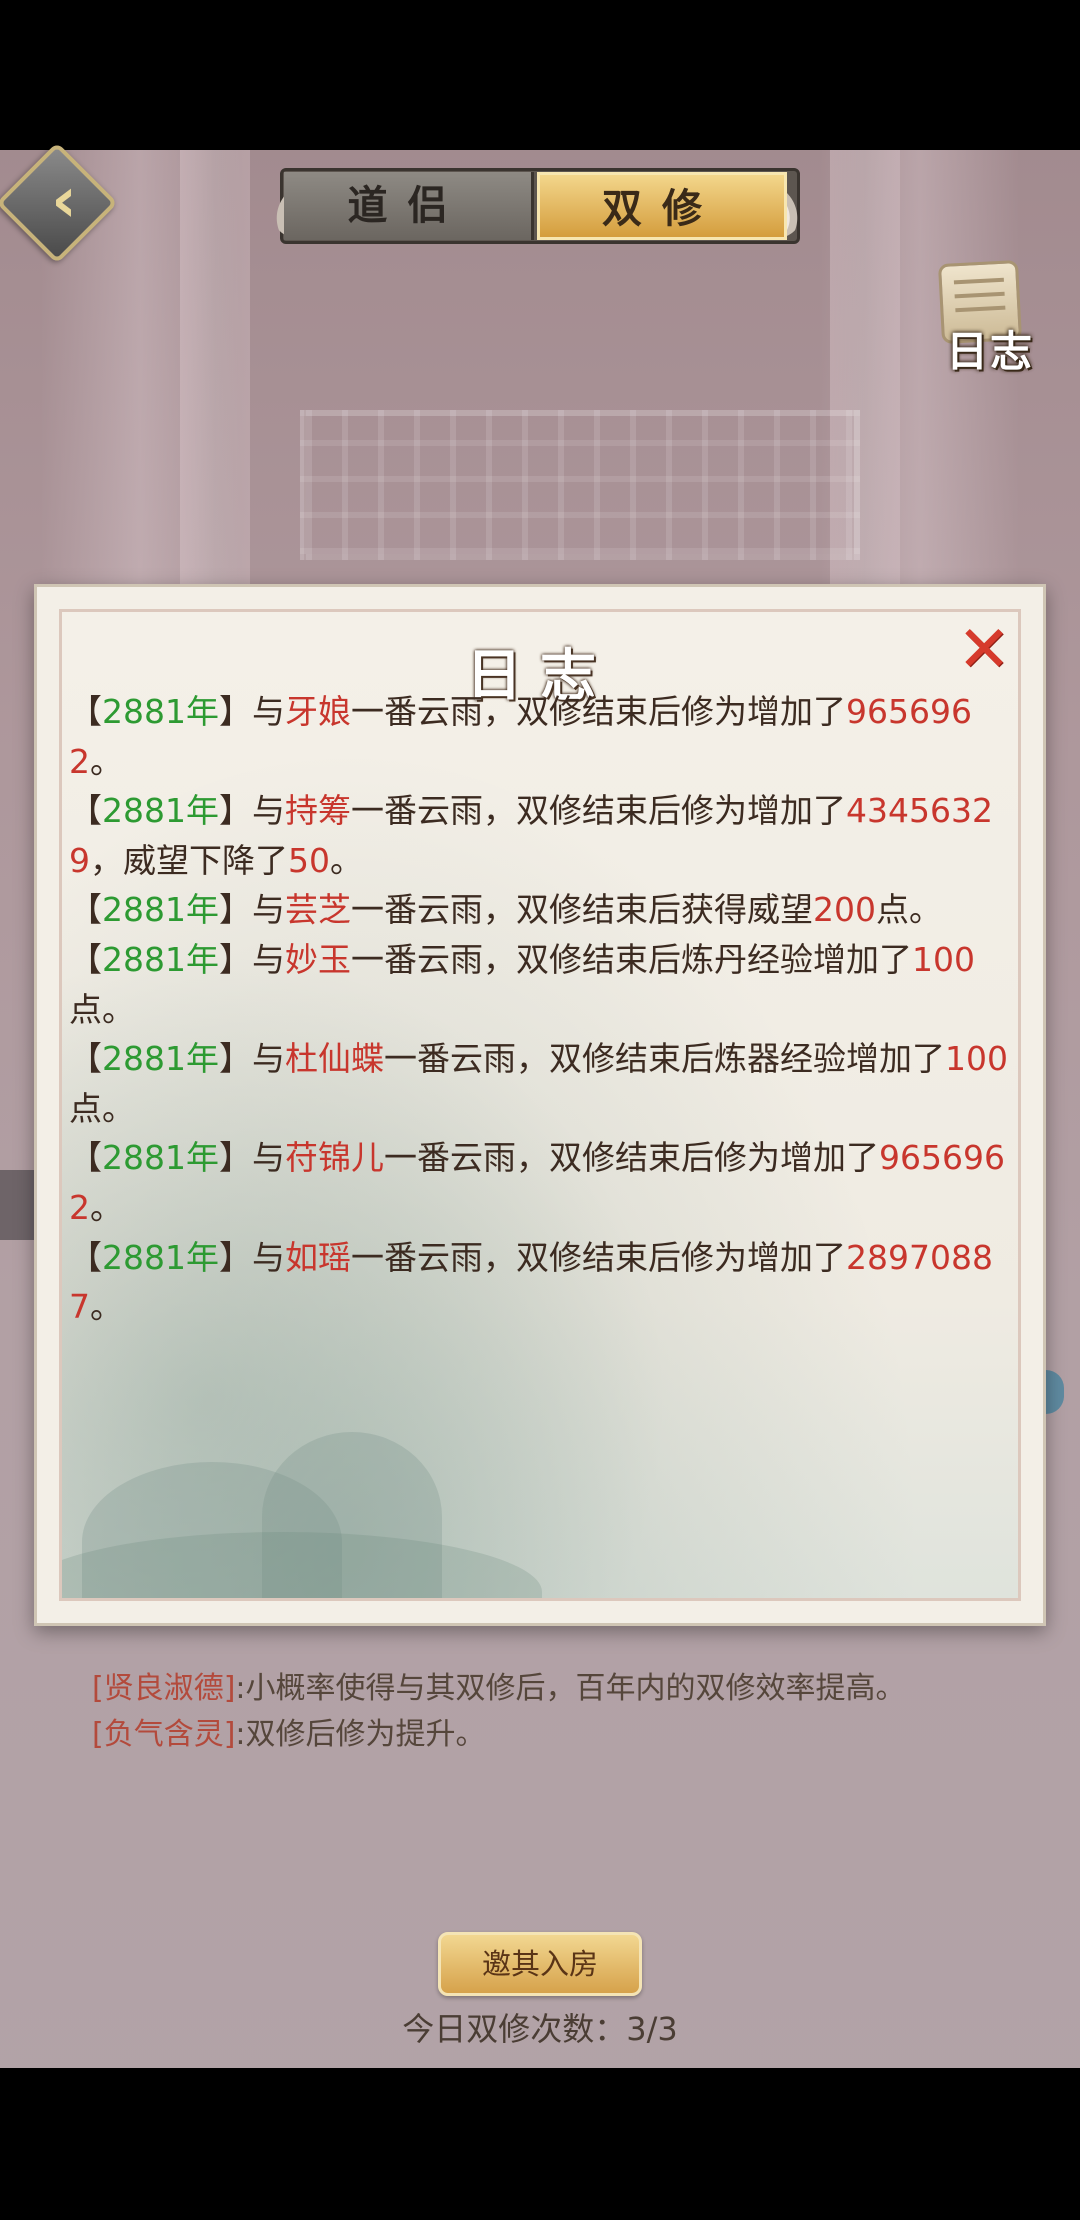 The width and height of the screenshot is (1080, 2220). I want to click on trait-desc: :双修后修为提升。, so click(360, 1734).